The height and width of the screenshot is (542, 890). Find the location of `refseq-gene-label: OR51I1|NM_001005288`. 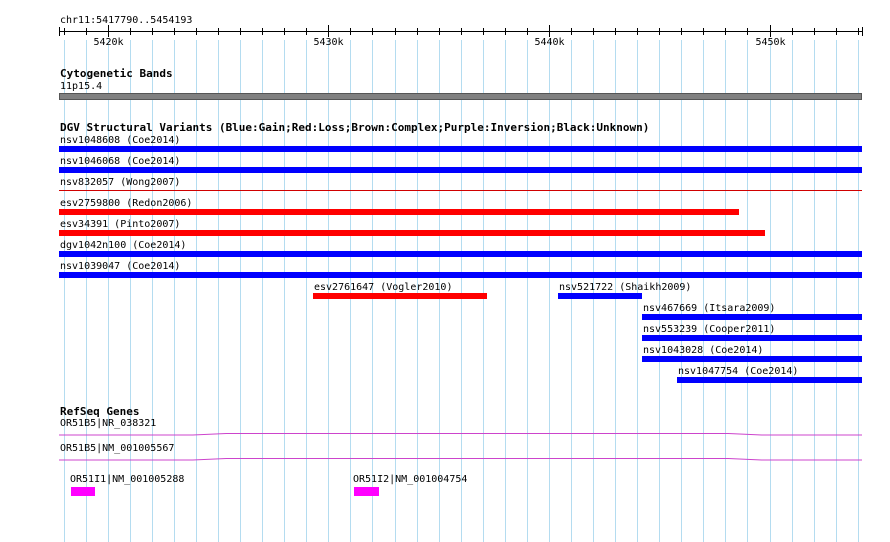

refseq-gene-label: OR51I1|NM_001005288 is located at coordinates (127, 479).